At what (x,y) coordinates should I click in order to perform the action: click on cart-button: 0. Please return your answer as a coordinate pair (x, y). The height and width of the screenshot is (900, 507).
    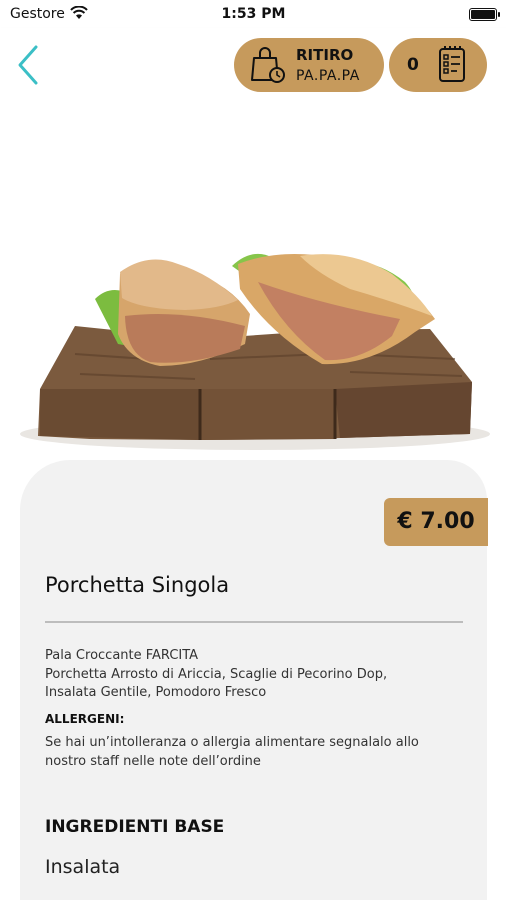
    Looking at the image, I should click on (438, 65).